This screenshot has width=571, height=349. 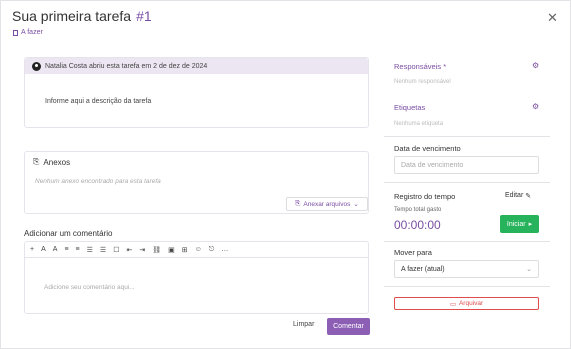 What do you see at coordinates (427, 148) in the screenshot?
I see `due-date-label: Data de vencimento` at bounding box center [427, 148].